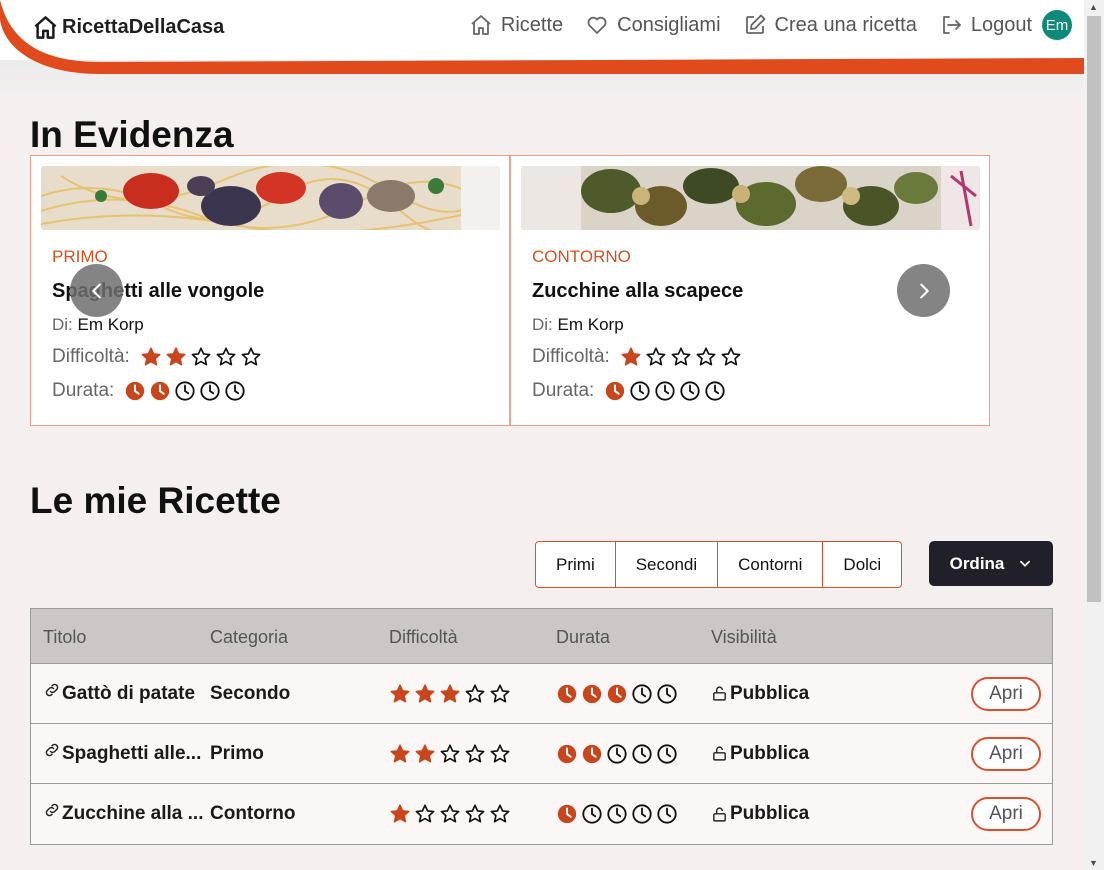  Describe the element at coordinates (951, 25) in the screenshot. I see `logout-icon` at that location.